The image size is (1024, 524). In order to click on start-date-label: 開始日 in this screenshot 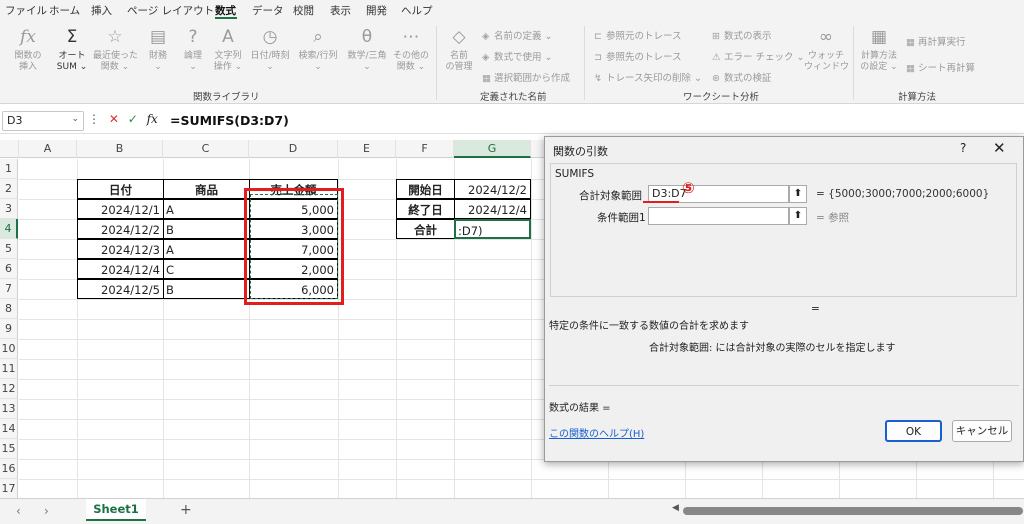, I will do `click(425, 189)`.